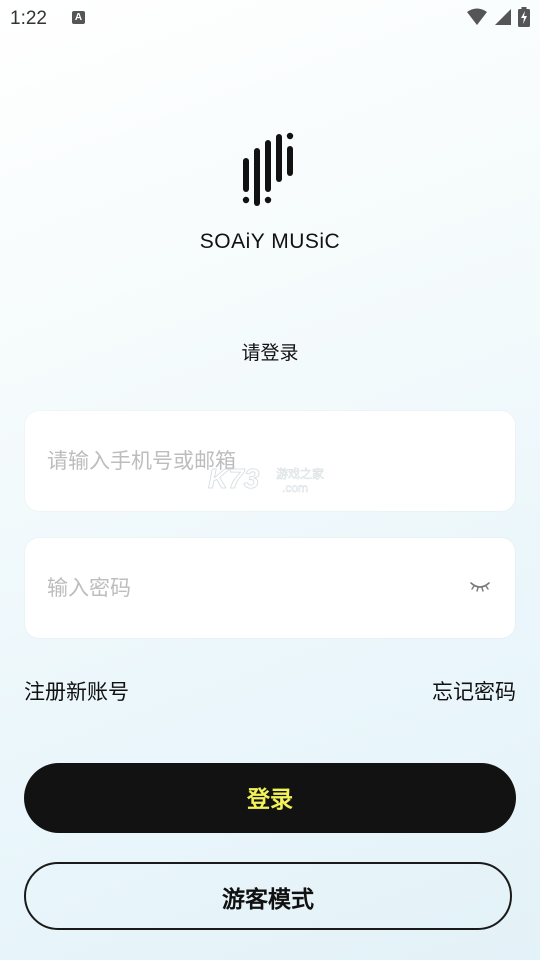  Describe the element at coordinates (295, 488) in the screenshot. I see `watermark-domain: .com` at that location.